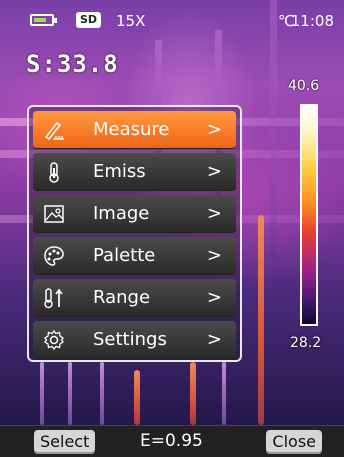 The height and width of the screenshot is (457, 344). I want to click on menu-item-range: Range >, so click(134, 298).